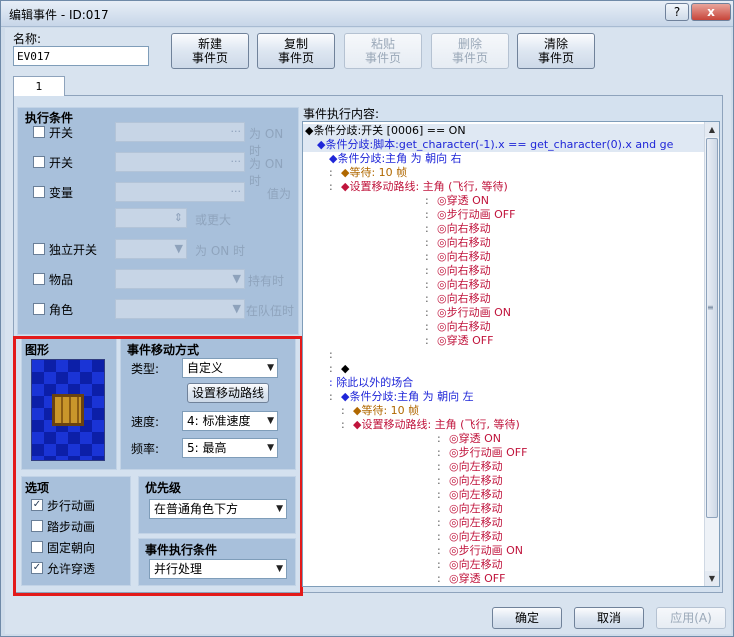 This screenshot has height=637, width=734. What do you see at coordinates (180, 132) in the screenshot?
I see `switch1-select: ···` at bounding box center [180, 132].